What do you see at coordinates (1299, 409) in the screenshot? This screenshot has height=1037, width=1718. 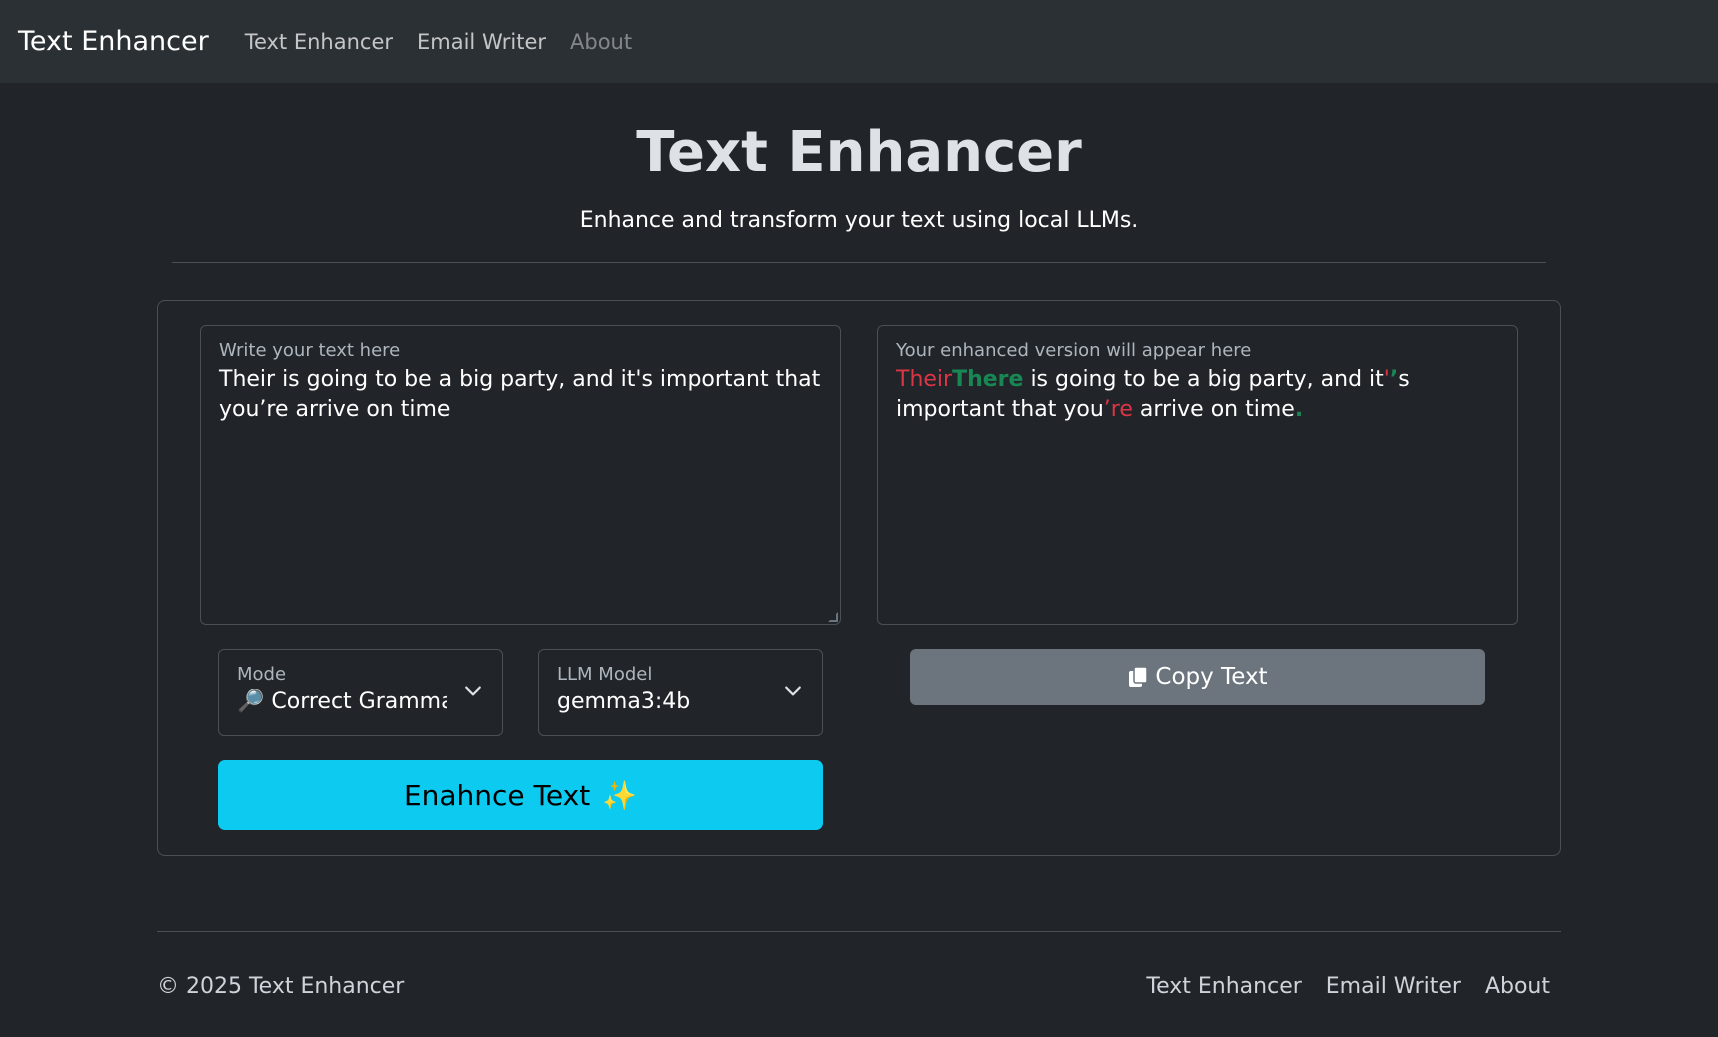 I see `inserted-segment: .` at bounding box center [1299, 409].